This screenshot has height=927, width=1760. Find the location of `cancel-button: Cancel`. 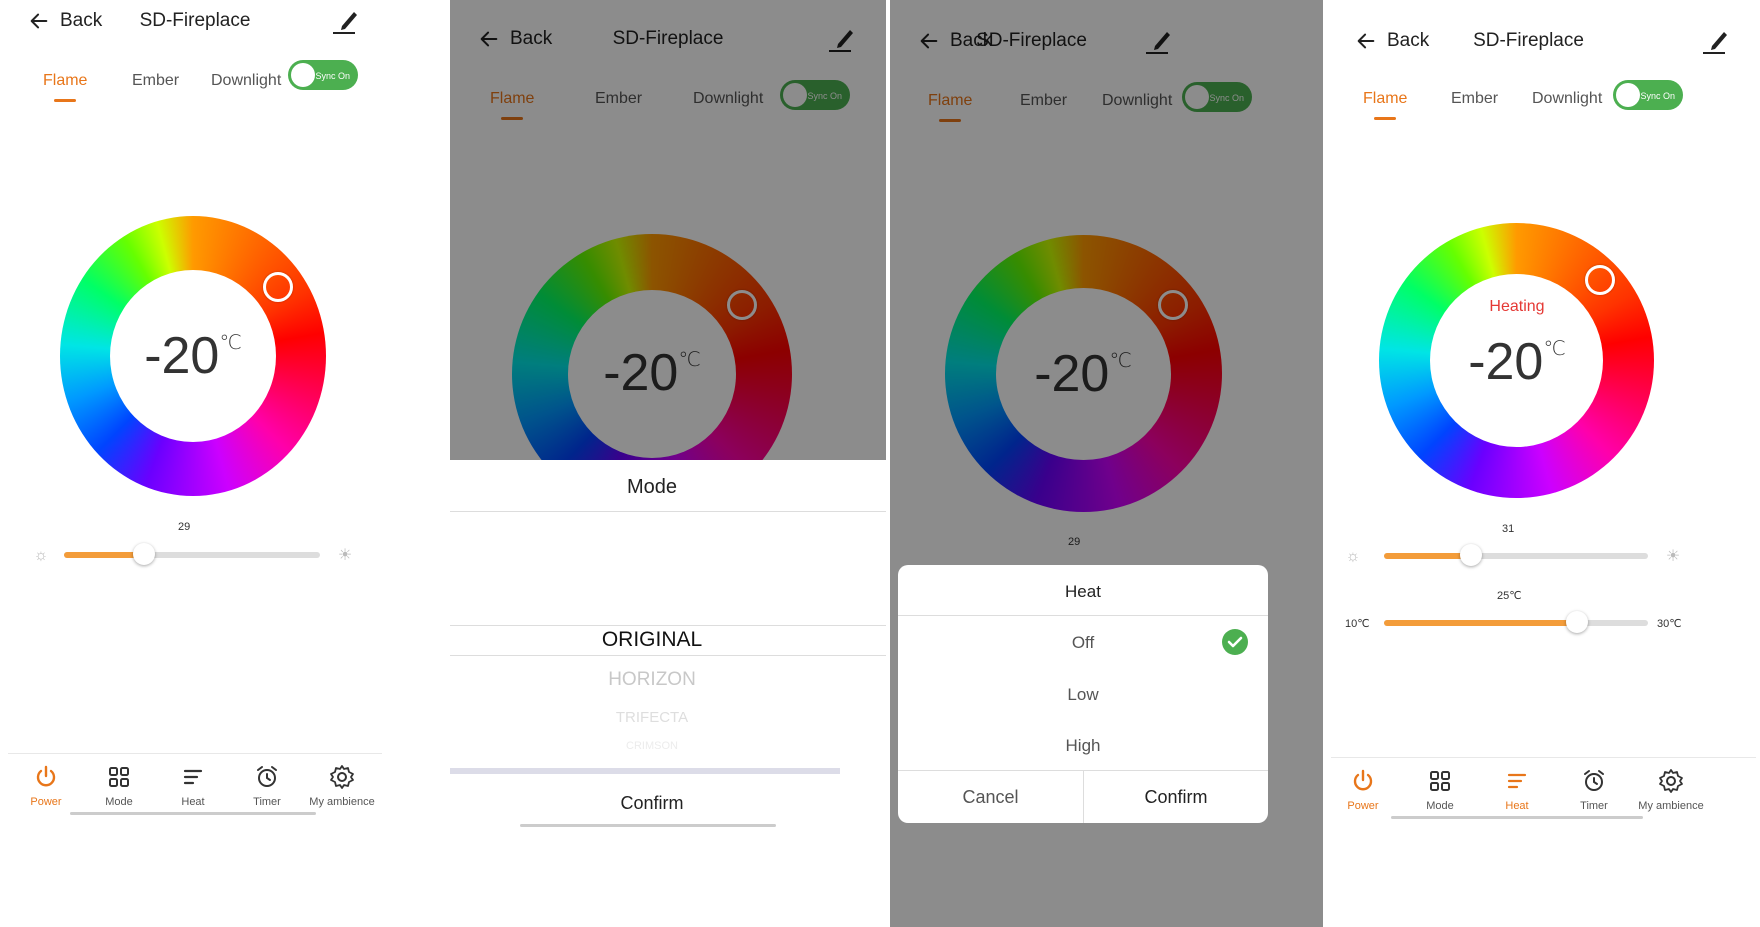

cancel-button: Cancel is located at coordinates (990, 797).